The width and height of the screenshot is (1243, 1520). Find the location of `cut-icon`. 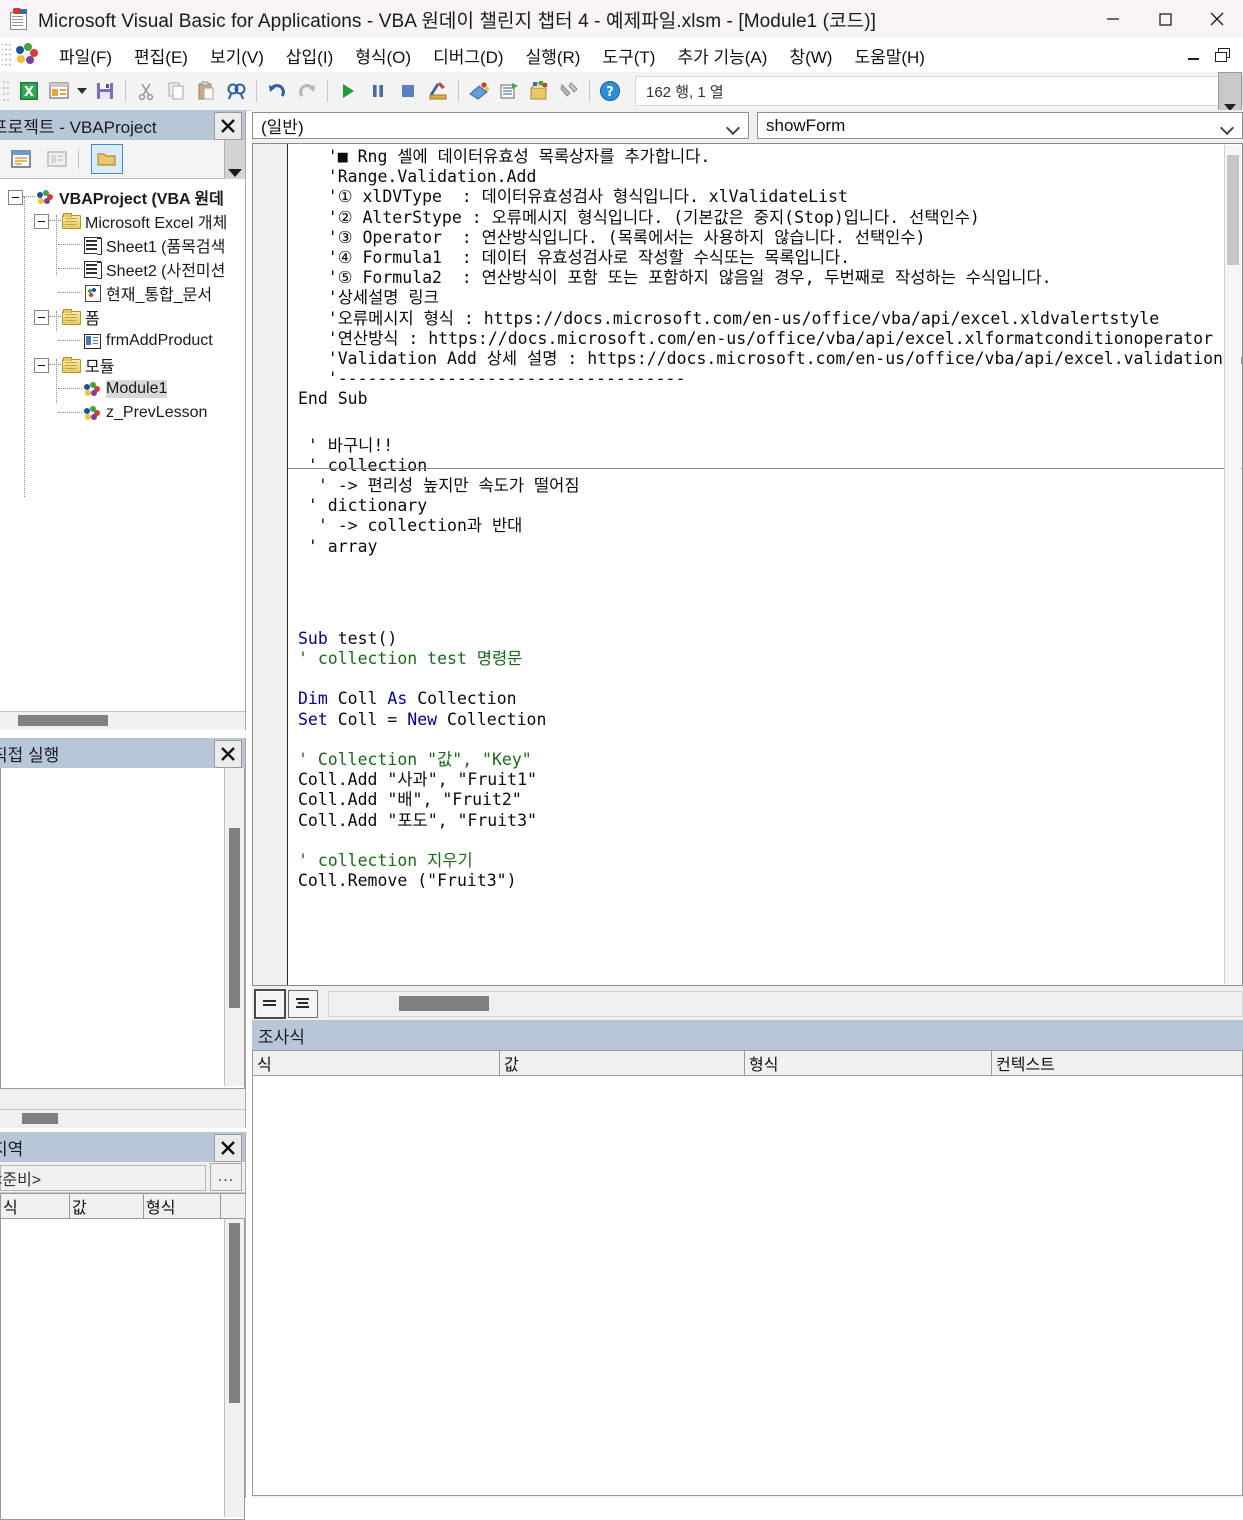

cut-icon is located at coordinates (146, 91).